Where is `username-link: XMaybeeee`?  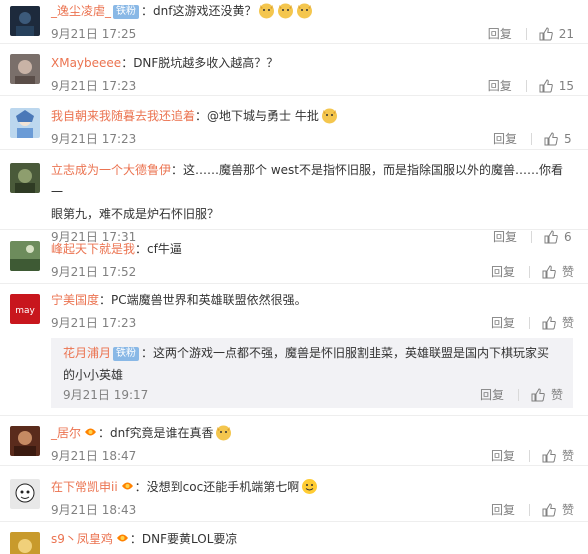 username-link: XMaybeeee is located at coordinates (86, 63).